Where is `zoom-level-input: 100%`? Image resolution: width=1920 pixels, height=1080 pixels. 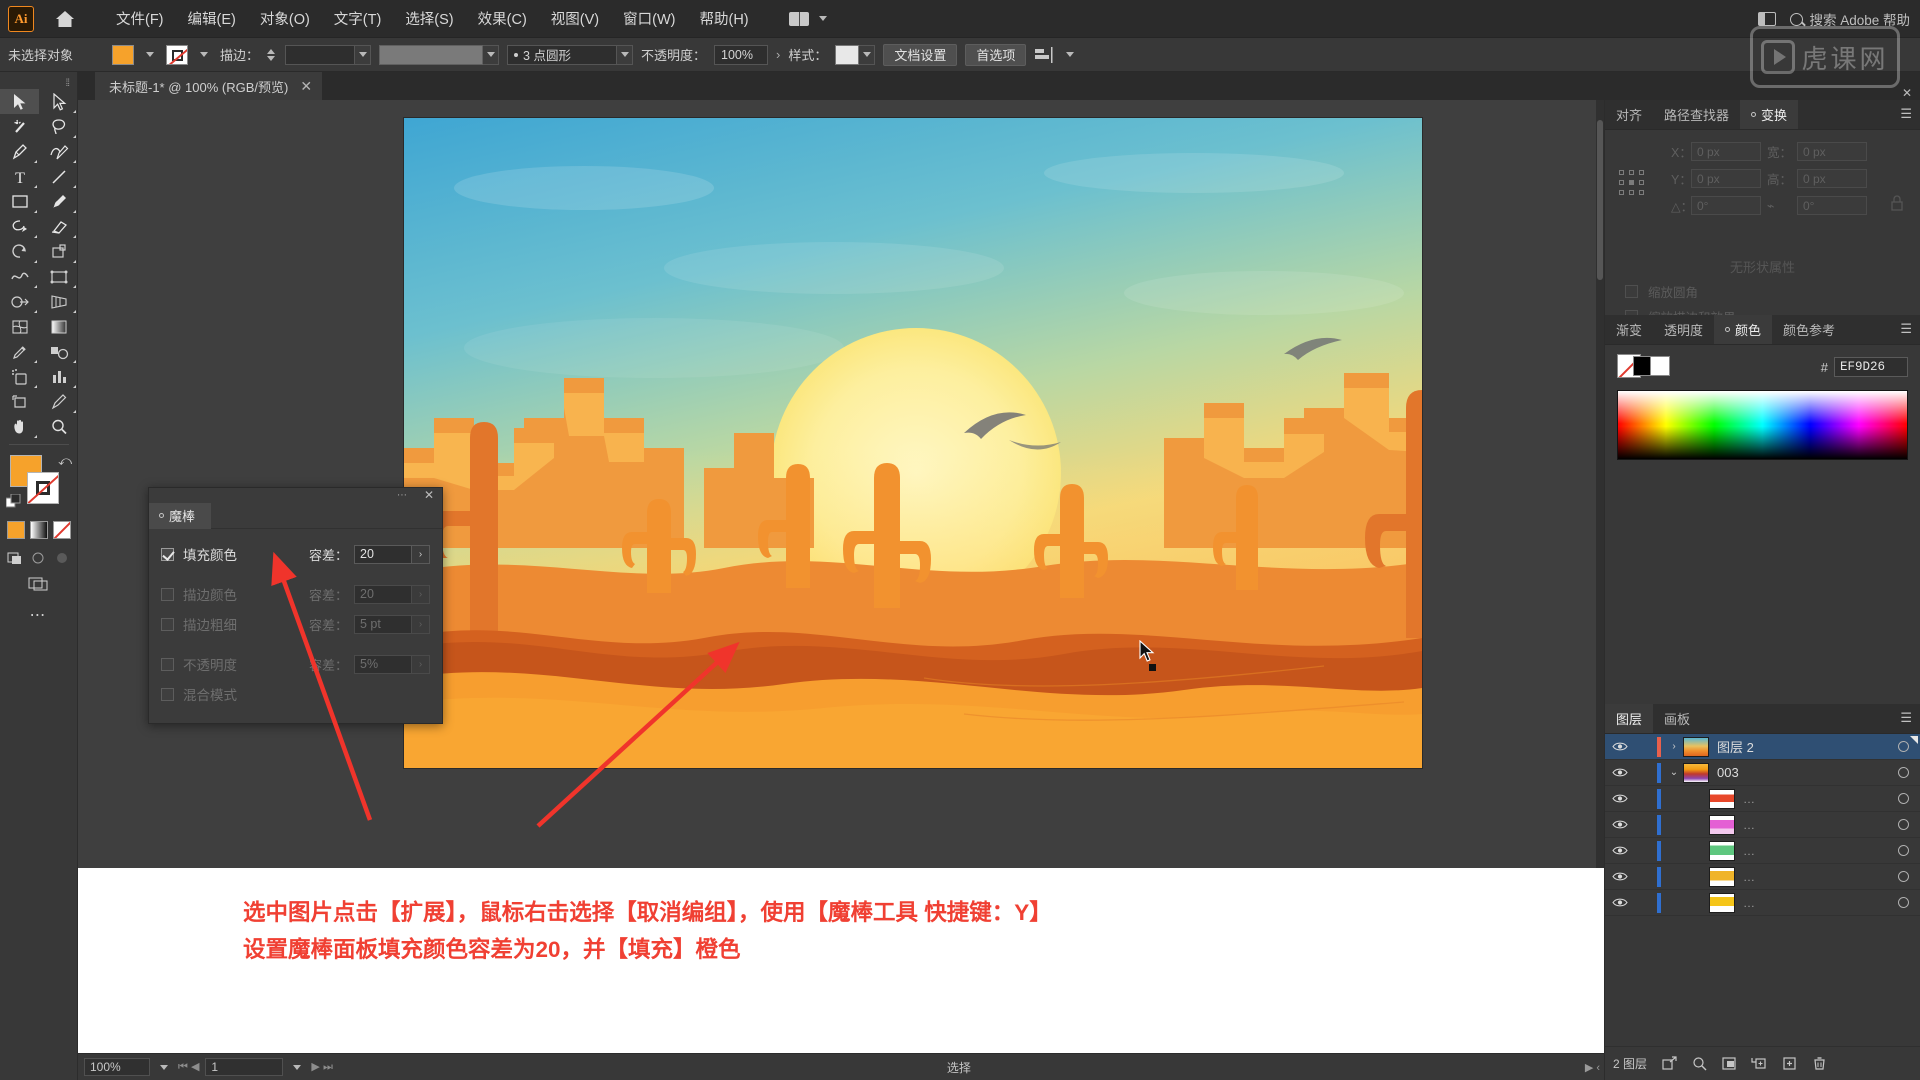
zoom-level-input: 100% is located at coordinates (117, 1067).